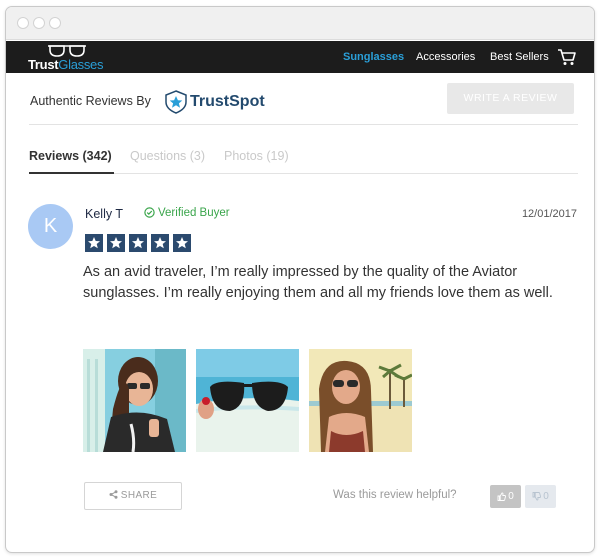 The width and height of the screenshot is (601, 559). I want to click on check-circle-icon, so click(149, 212).